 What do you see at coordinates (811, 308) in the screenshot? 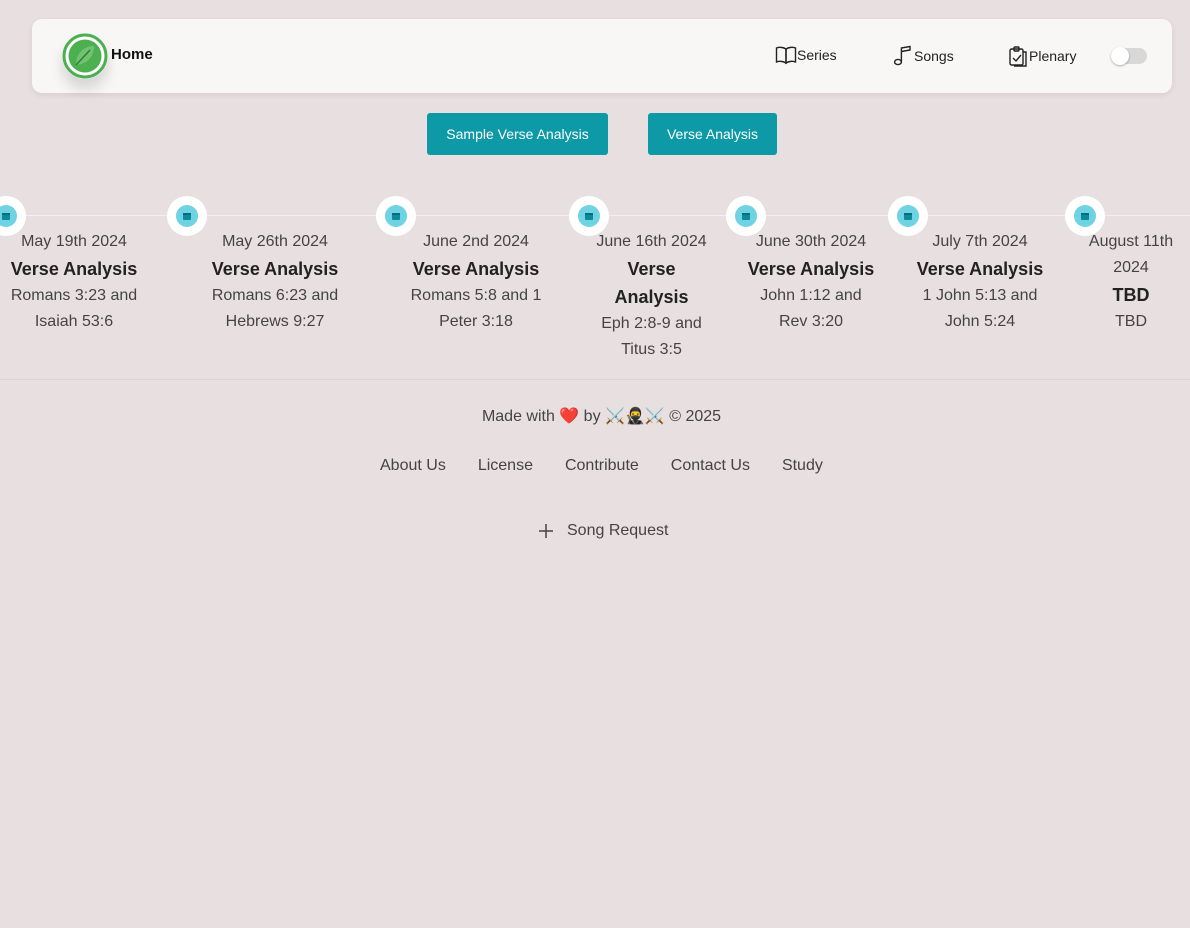
I see `timeline-desc: John 1:12 and Rev 3:20` at bounding box center [811, 308].